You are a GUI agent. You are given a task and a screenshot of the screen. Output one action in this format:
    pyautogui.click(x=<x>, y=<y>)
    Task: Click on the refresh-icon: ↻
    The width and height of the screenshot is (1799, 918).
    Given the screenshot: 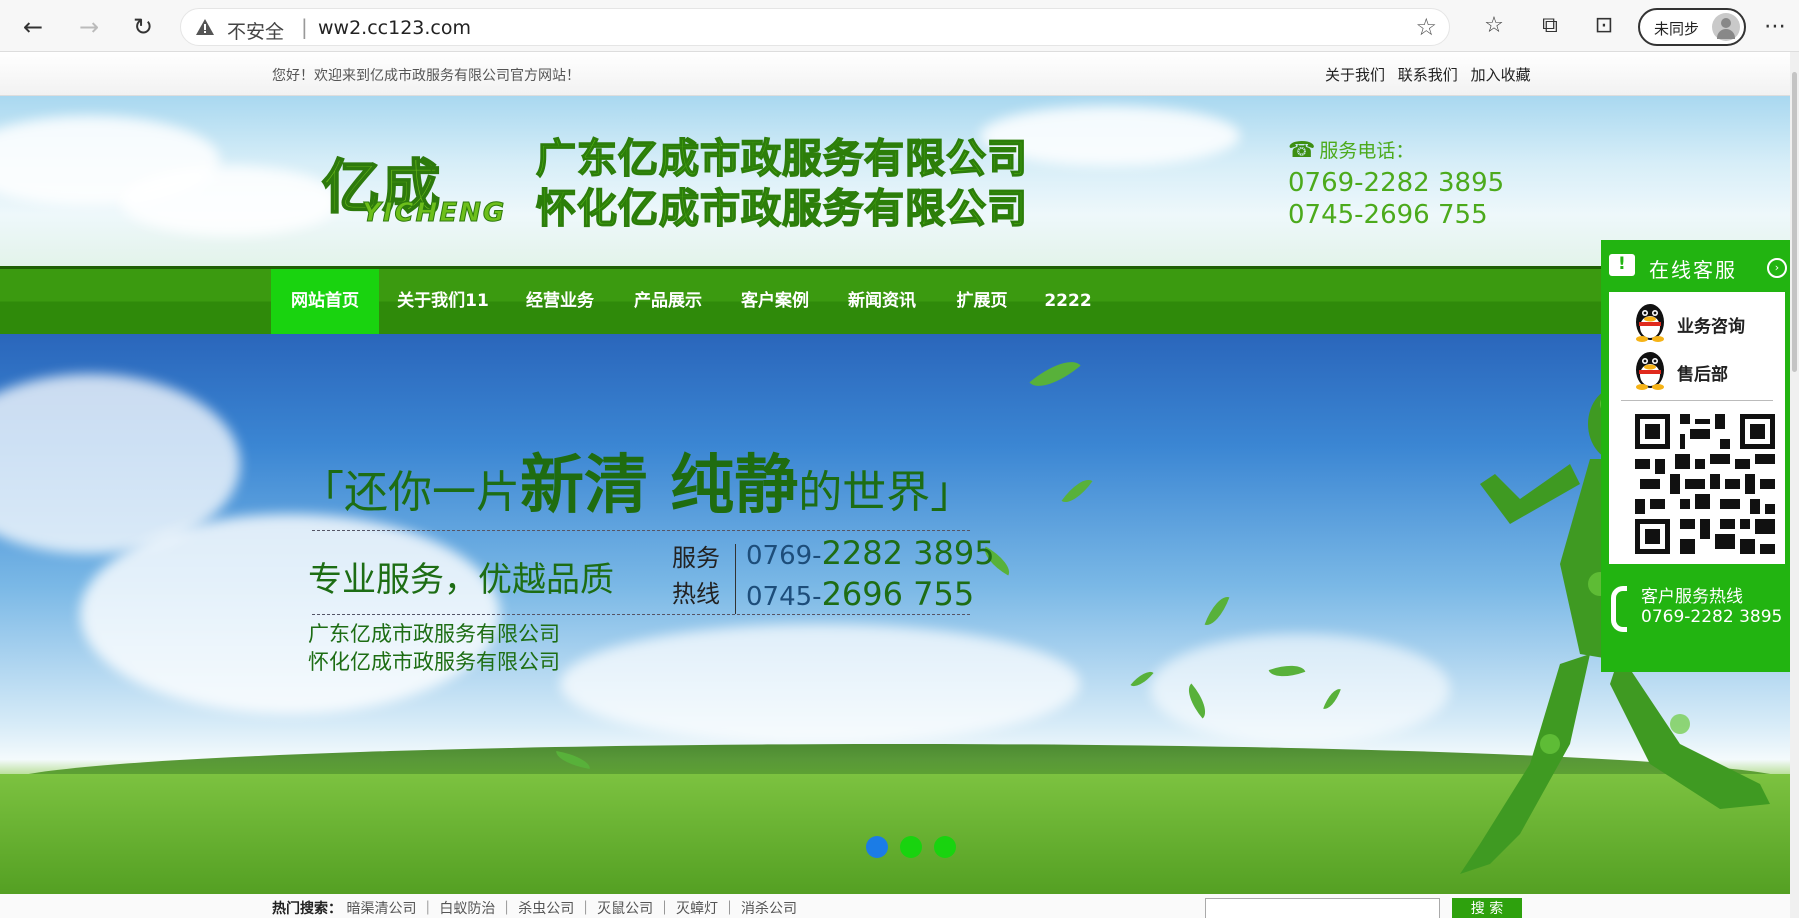 What is the action you would take?
    pyautogui.click(x=143, y=27)
    